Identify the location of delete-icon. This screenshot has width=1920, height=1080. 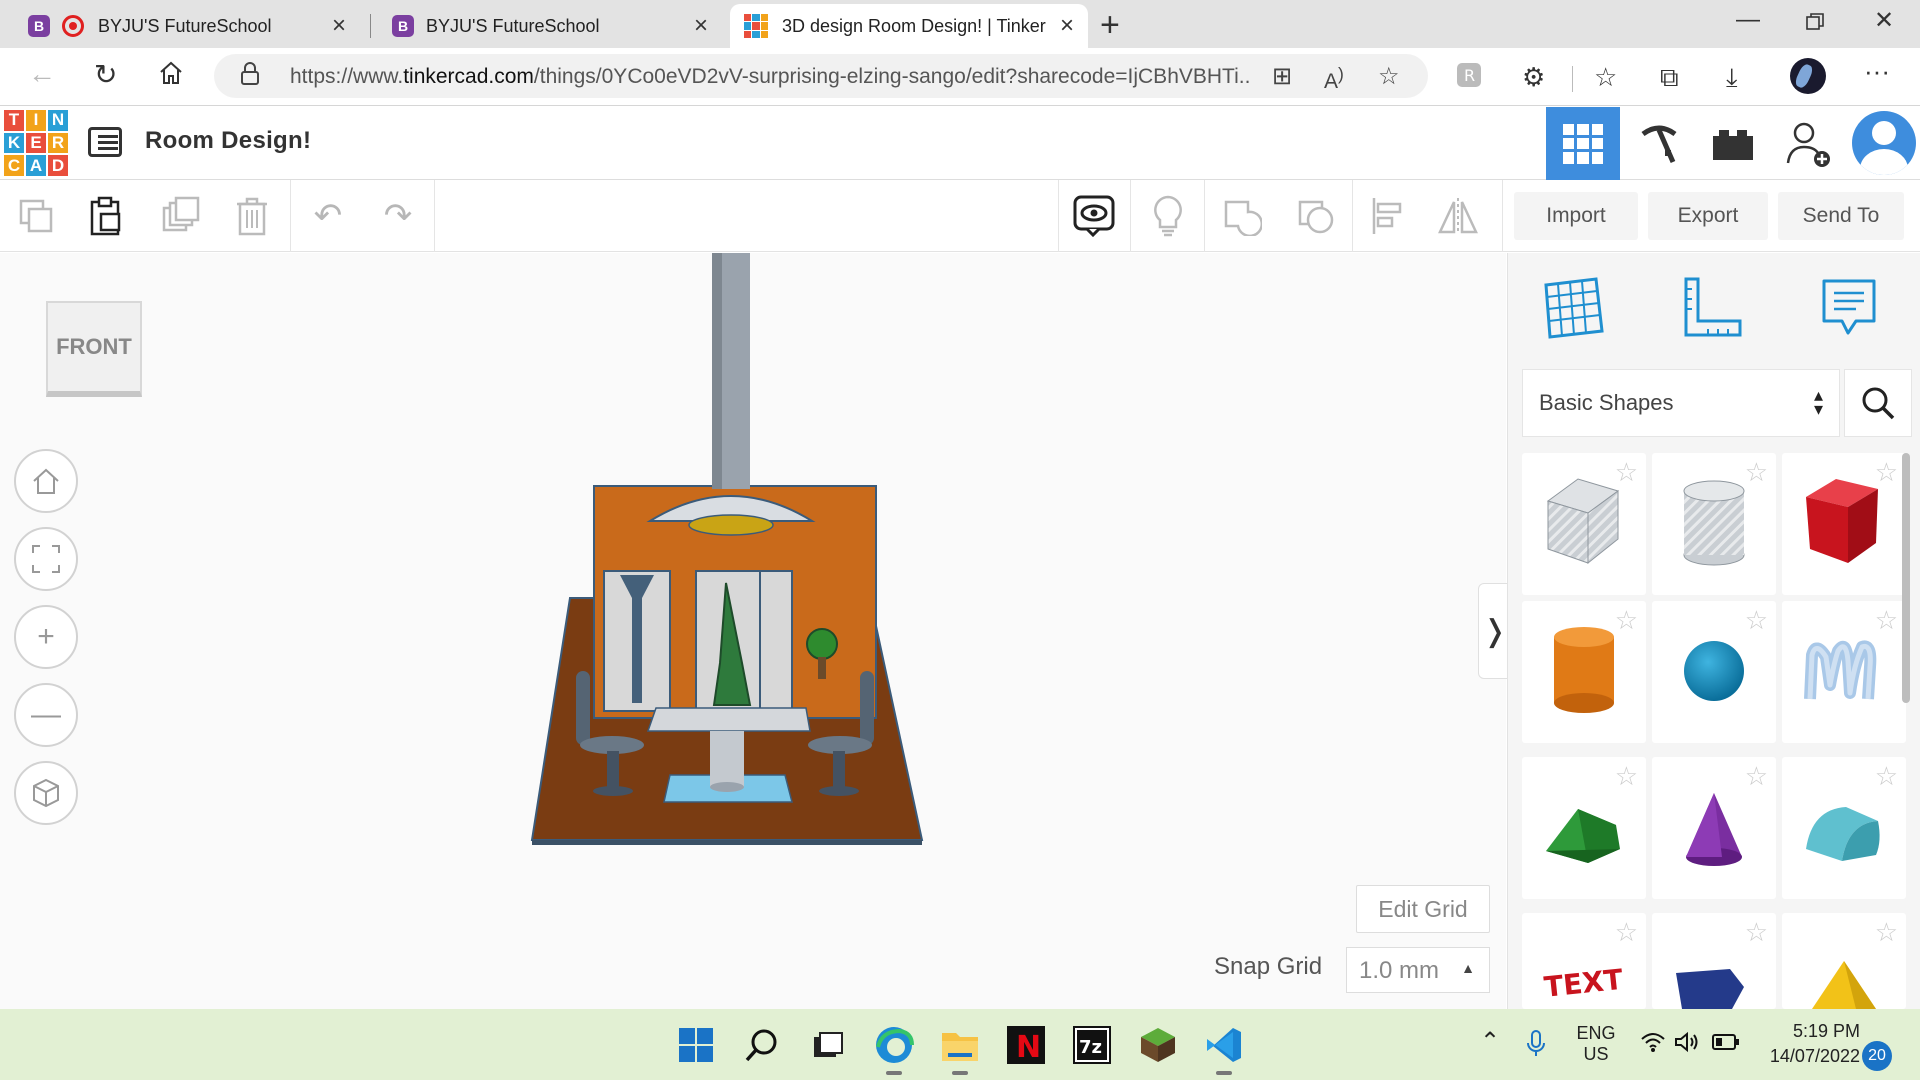
(252, 216).